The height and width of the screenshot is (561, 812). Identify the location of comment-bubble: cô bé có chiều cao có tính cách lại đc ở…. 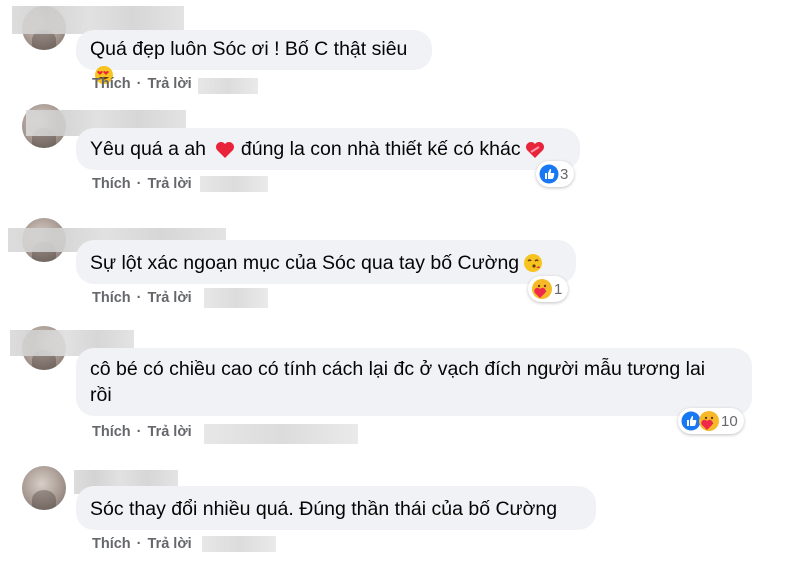
(414, 382).